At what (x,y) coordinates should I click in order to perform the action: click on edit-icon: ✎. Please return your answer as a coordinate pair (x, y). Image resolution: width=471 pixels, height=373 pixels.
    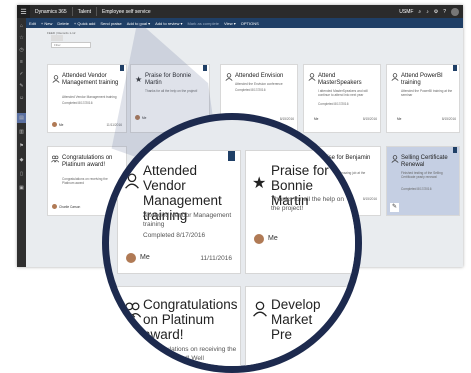
    Looking at the image, I should click on (394, 207).